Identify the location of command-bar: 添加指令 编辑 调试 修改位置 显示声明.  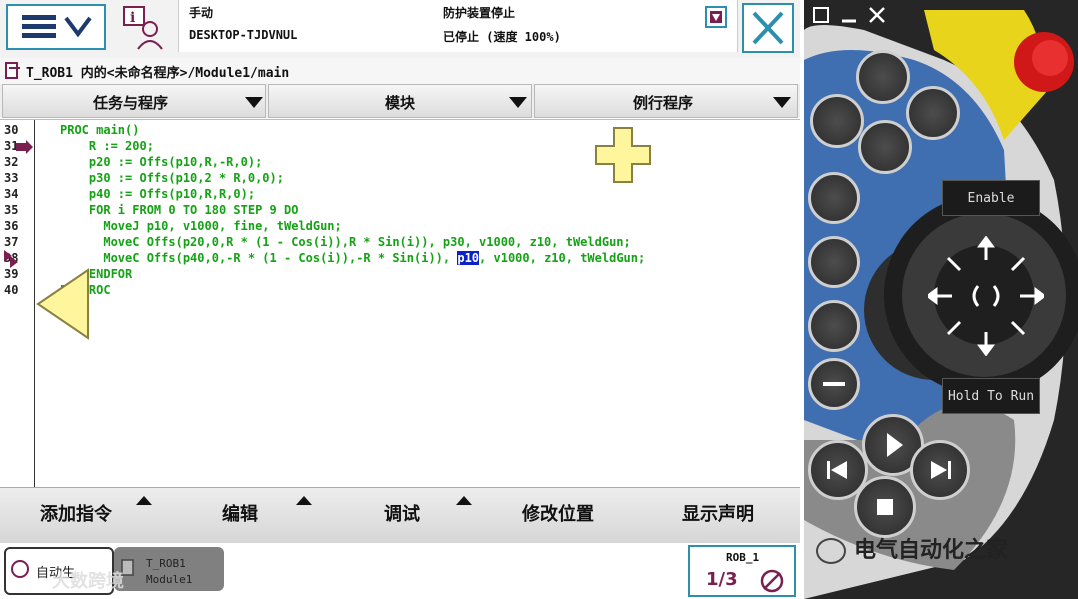
(400, 515).